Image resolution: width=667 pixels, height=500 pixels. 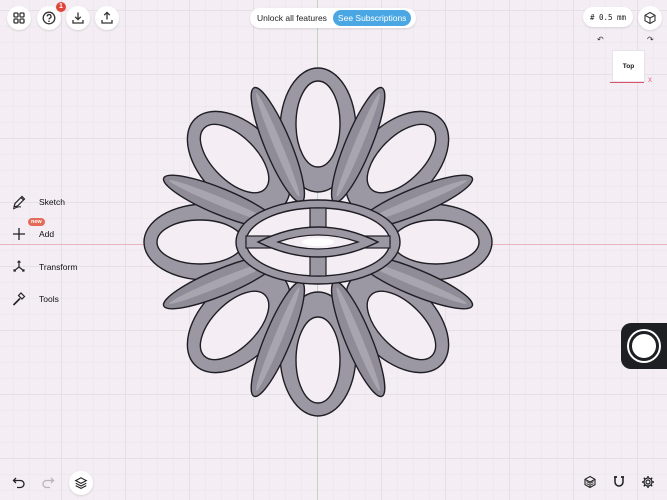 What do you see at coordinates (19, 299) in the screenshot?
I see `hammer-icon` at bounding box center [19, 299].